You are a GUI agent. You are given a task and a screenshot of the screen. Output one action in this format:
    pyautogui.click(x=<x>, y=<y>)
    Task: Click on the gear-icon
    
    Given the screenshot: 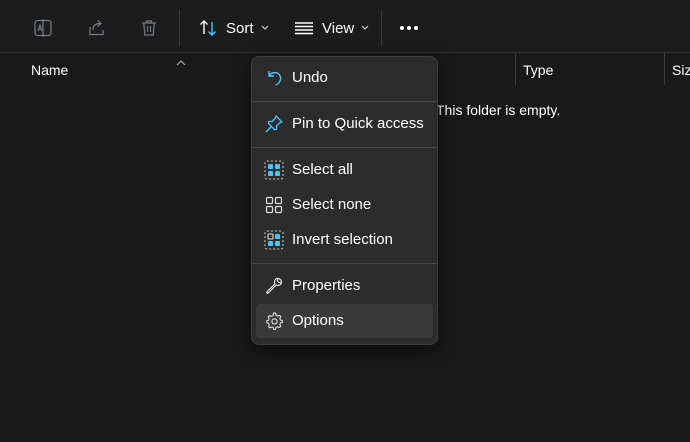 What is the action you would take?
    pyautogui.click(x=274, y=321)
    